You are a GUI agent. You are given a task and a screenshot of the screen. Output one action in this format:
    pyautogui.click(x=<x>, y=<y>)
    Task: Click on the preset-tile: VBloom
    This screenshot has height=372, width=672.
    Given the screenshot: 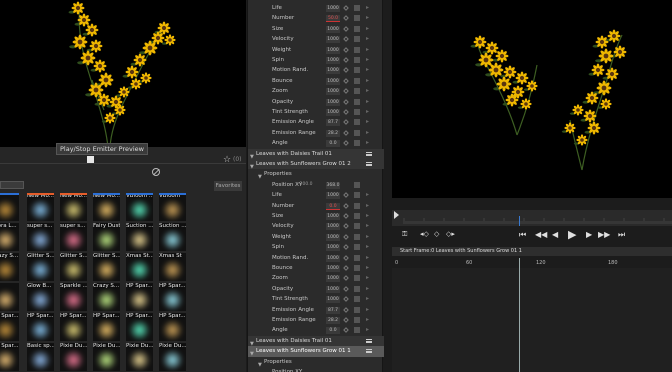 What is the action you would take?
    pyautogui.click(x=172, y=207)
    